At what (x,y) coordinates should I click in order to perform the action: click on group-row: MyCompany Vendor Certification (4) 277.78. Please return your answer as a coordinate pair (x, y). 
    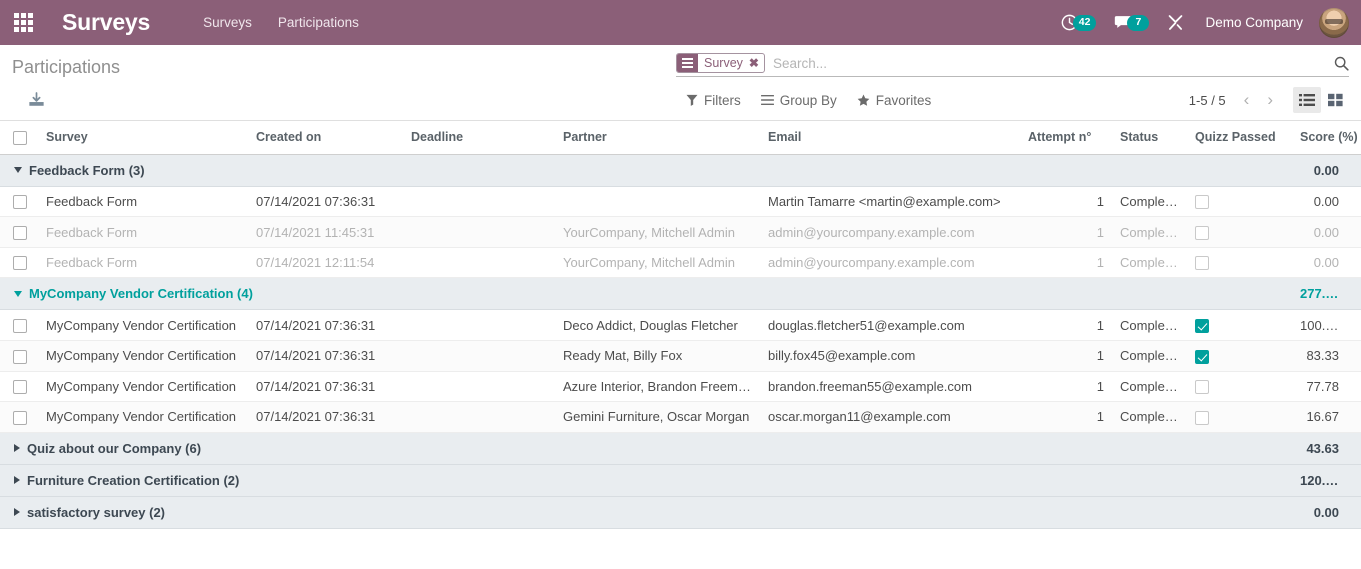
    Looking at the image, I should click on (680, 294).